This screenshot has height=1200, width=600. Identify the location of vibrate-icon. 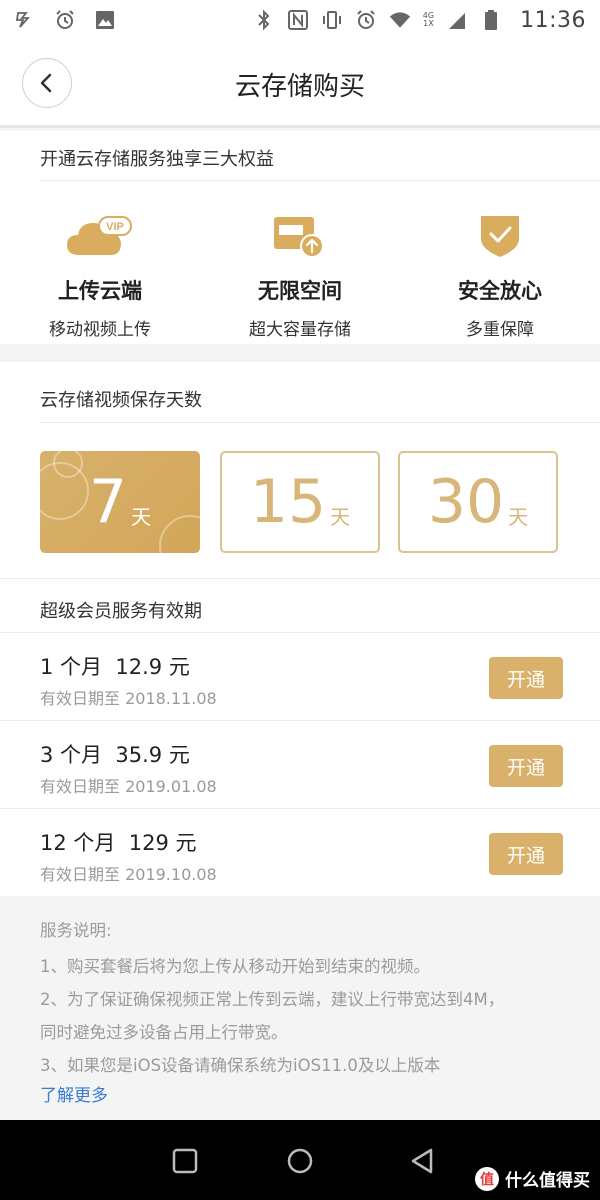
(332, 20).